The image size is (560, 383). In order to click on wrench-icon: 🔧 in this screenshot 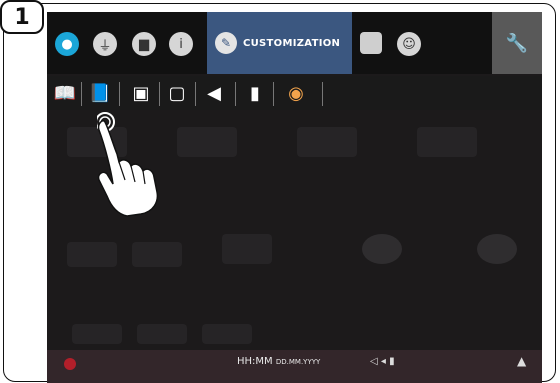, I will do `click(517, 43)`.